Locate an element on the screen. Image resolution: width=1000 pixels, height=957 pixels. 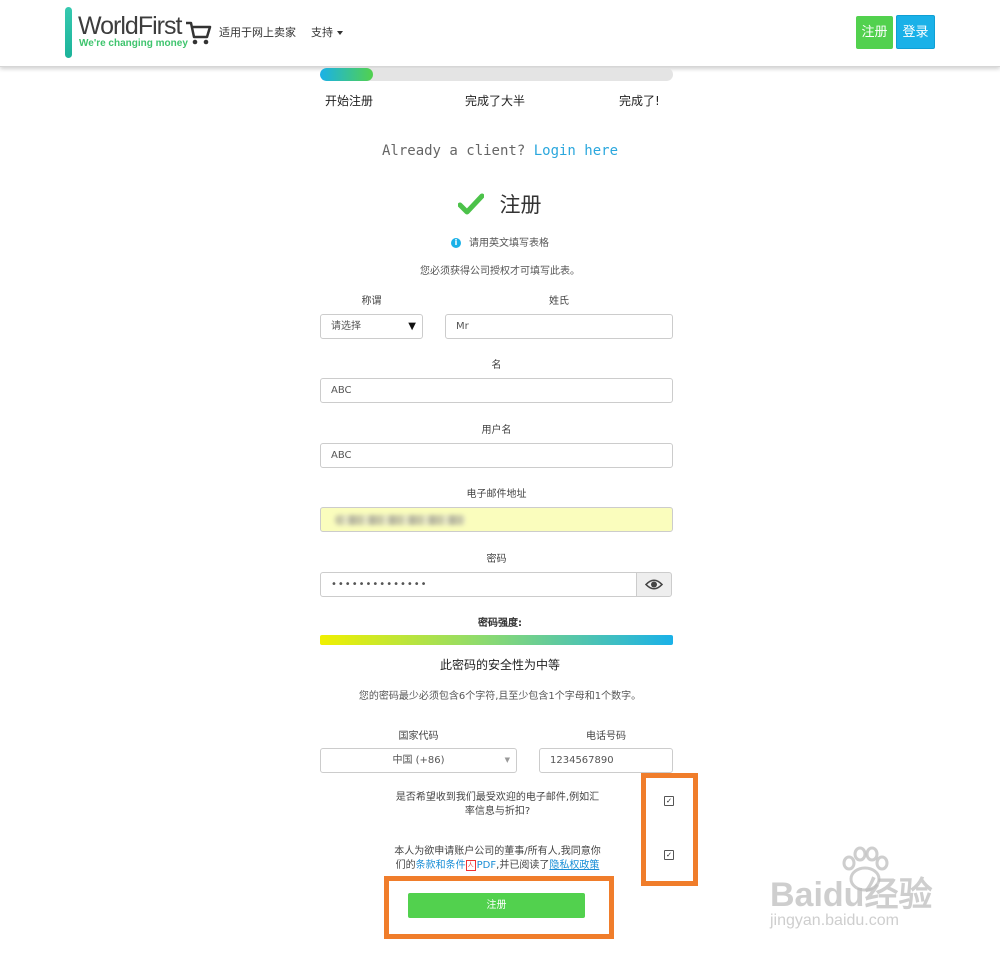
salutation-select: 请选择 ▼ is located at coordinates (371, 326).